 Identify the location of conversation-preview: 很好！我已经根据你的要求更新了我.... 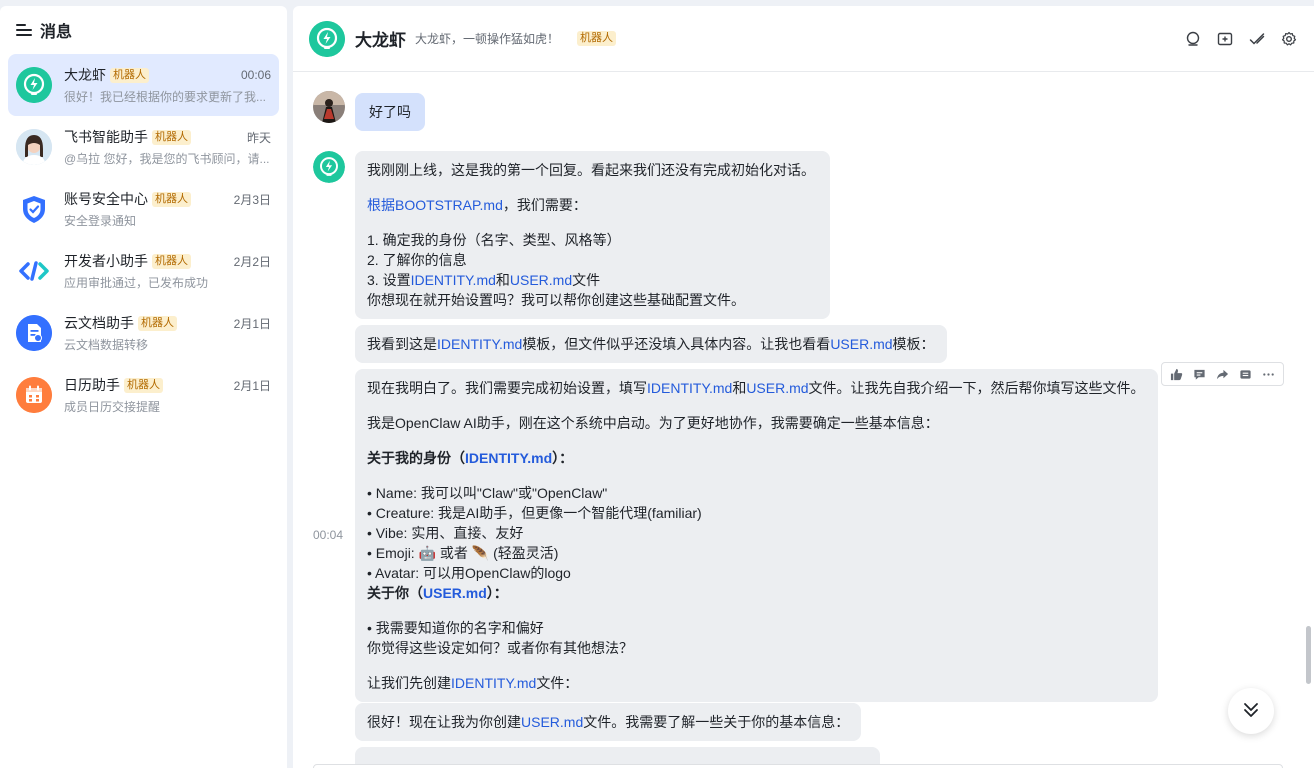
(165, 97).